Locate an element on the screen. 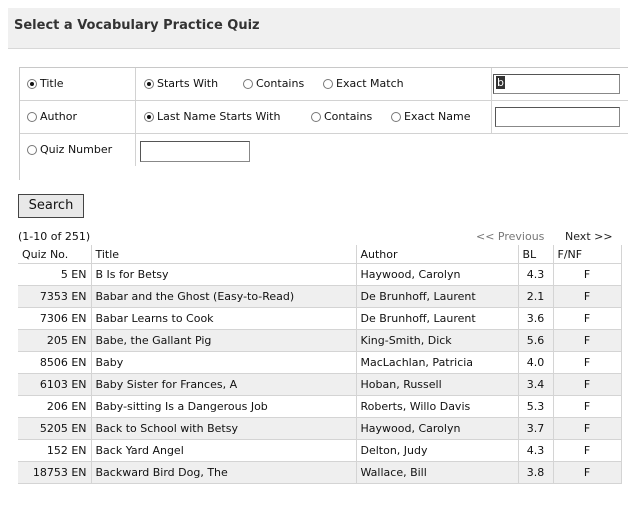 The height and width of the screenshot is (513, 628). title-search-value: b is located at coordinates (500, 82).